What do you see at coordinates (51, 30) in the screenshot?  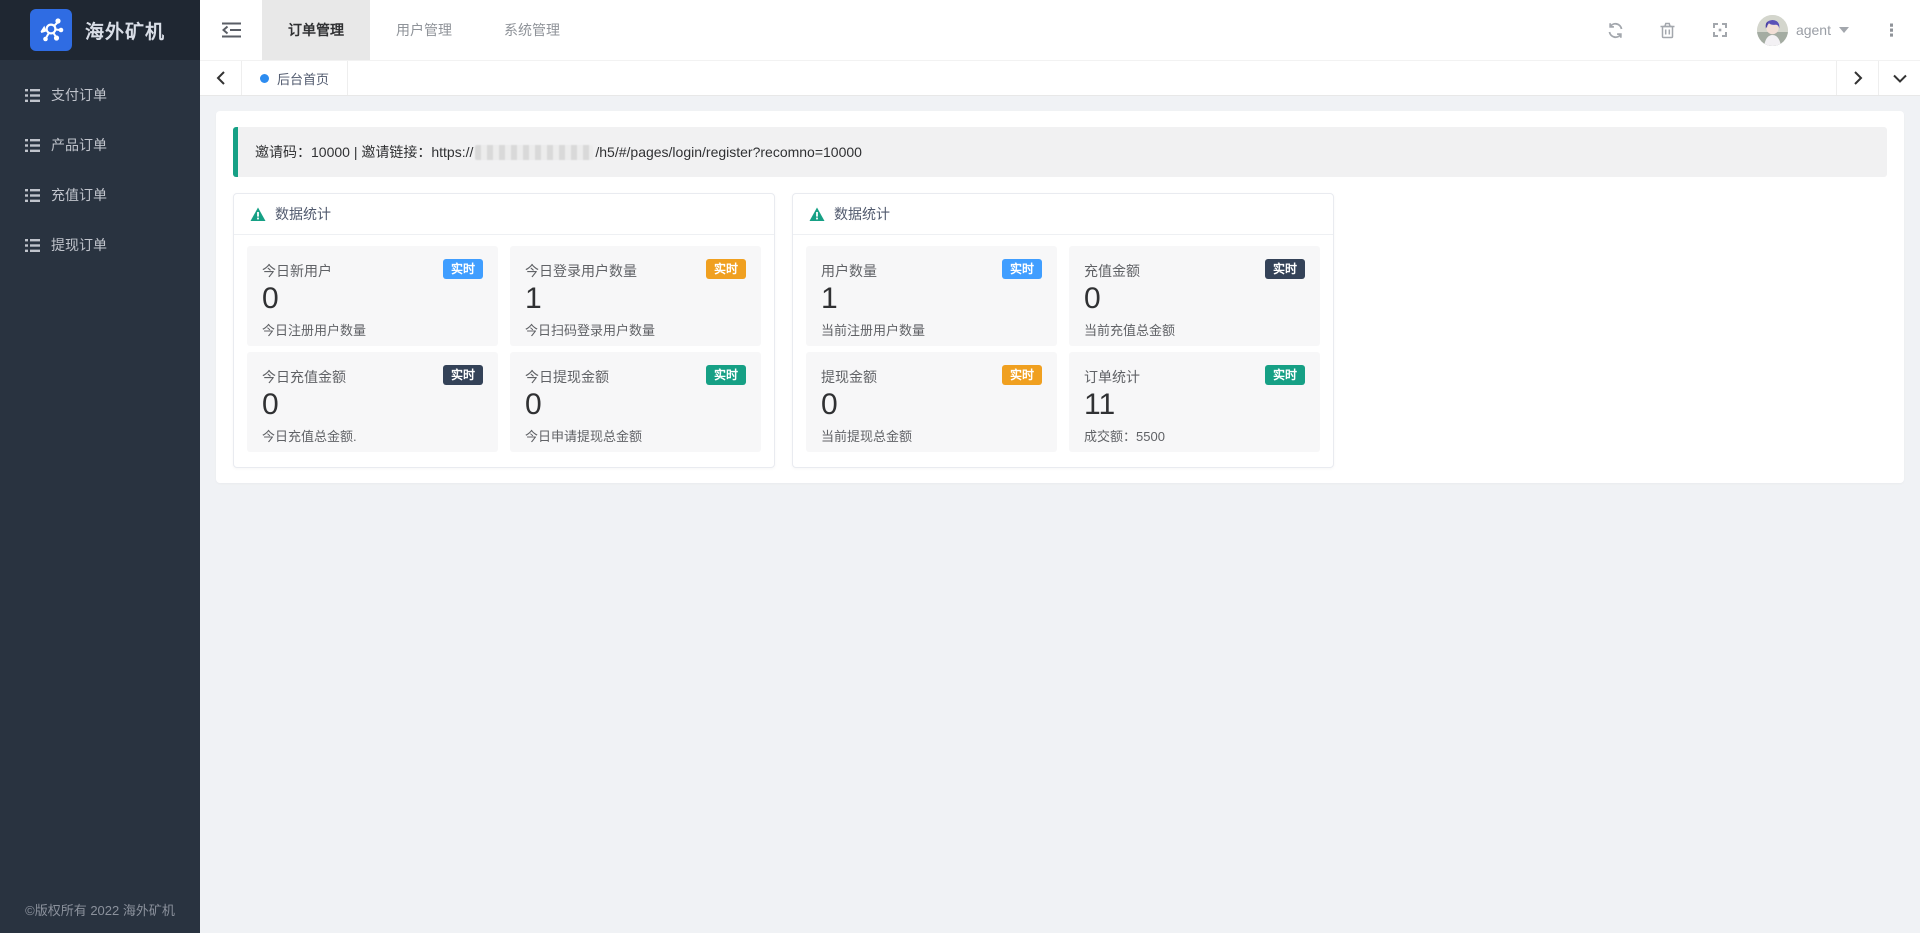 I see `app-logo-icon` at bounding box center [51, 30].